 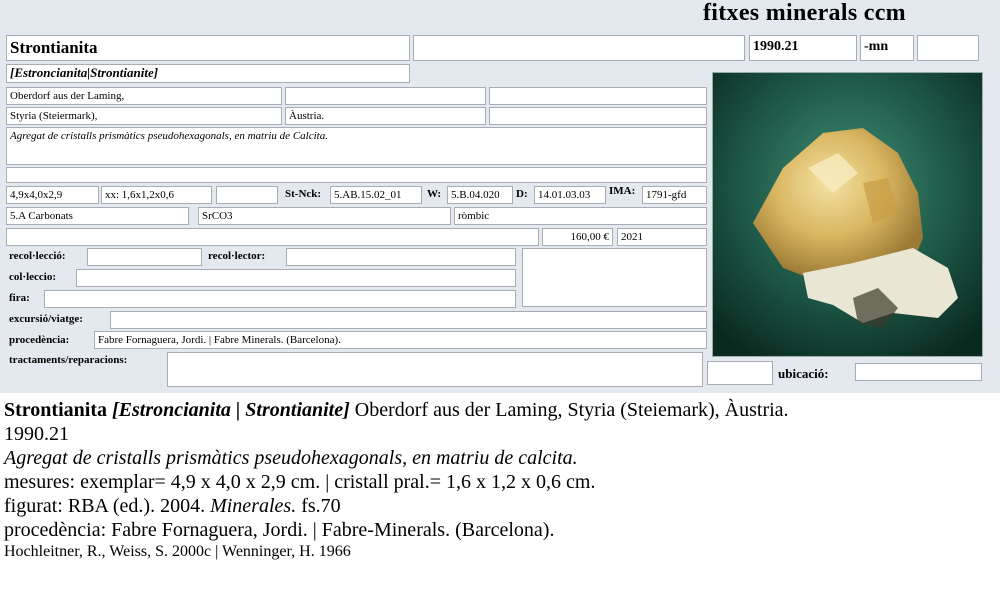 I want to click on coll-label: col·leccio:, so click(x=33, y=277).